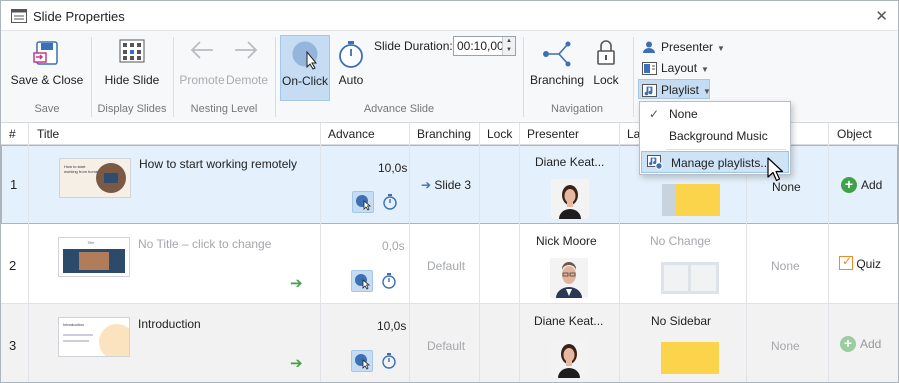 The image size is (899, 383). Describe the element at coordinates (204, 244) in the screenshot. I see `slide-title: No Title – click to change` at that location.